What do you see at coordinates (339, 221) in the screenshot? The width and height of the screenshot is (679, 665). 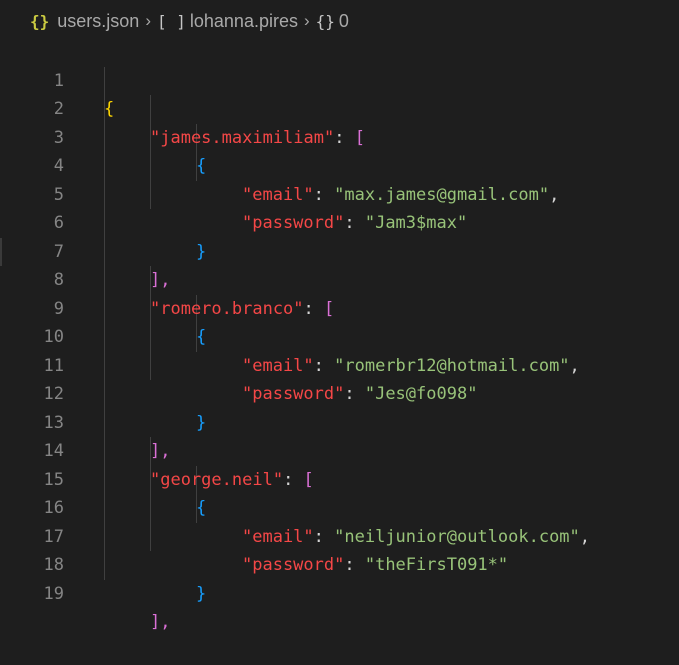 I see `code-line: 6 }` at bounding box center [339, 221].